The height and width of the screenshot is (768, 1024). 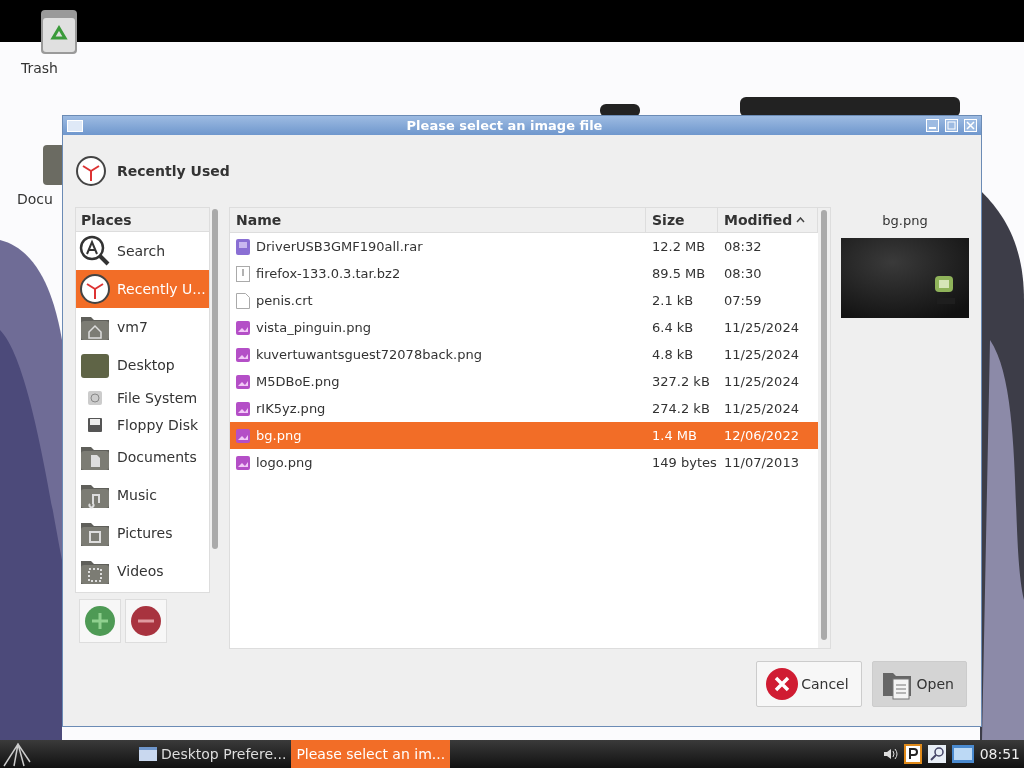 I want to click on clipboard-icon, so click(x=912, y=754).